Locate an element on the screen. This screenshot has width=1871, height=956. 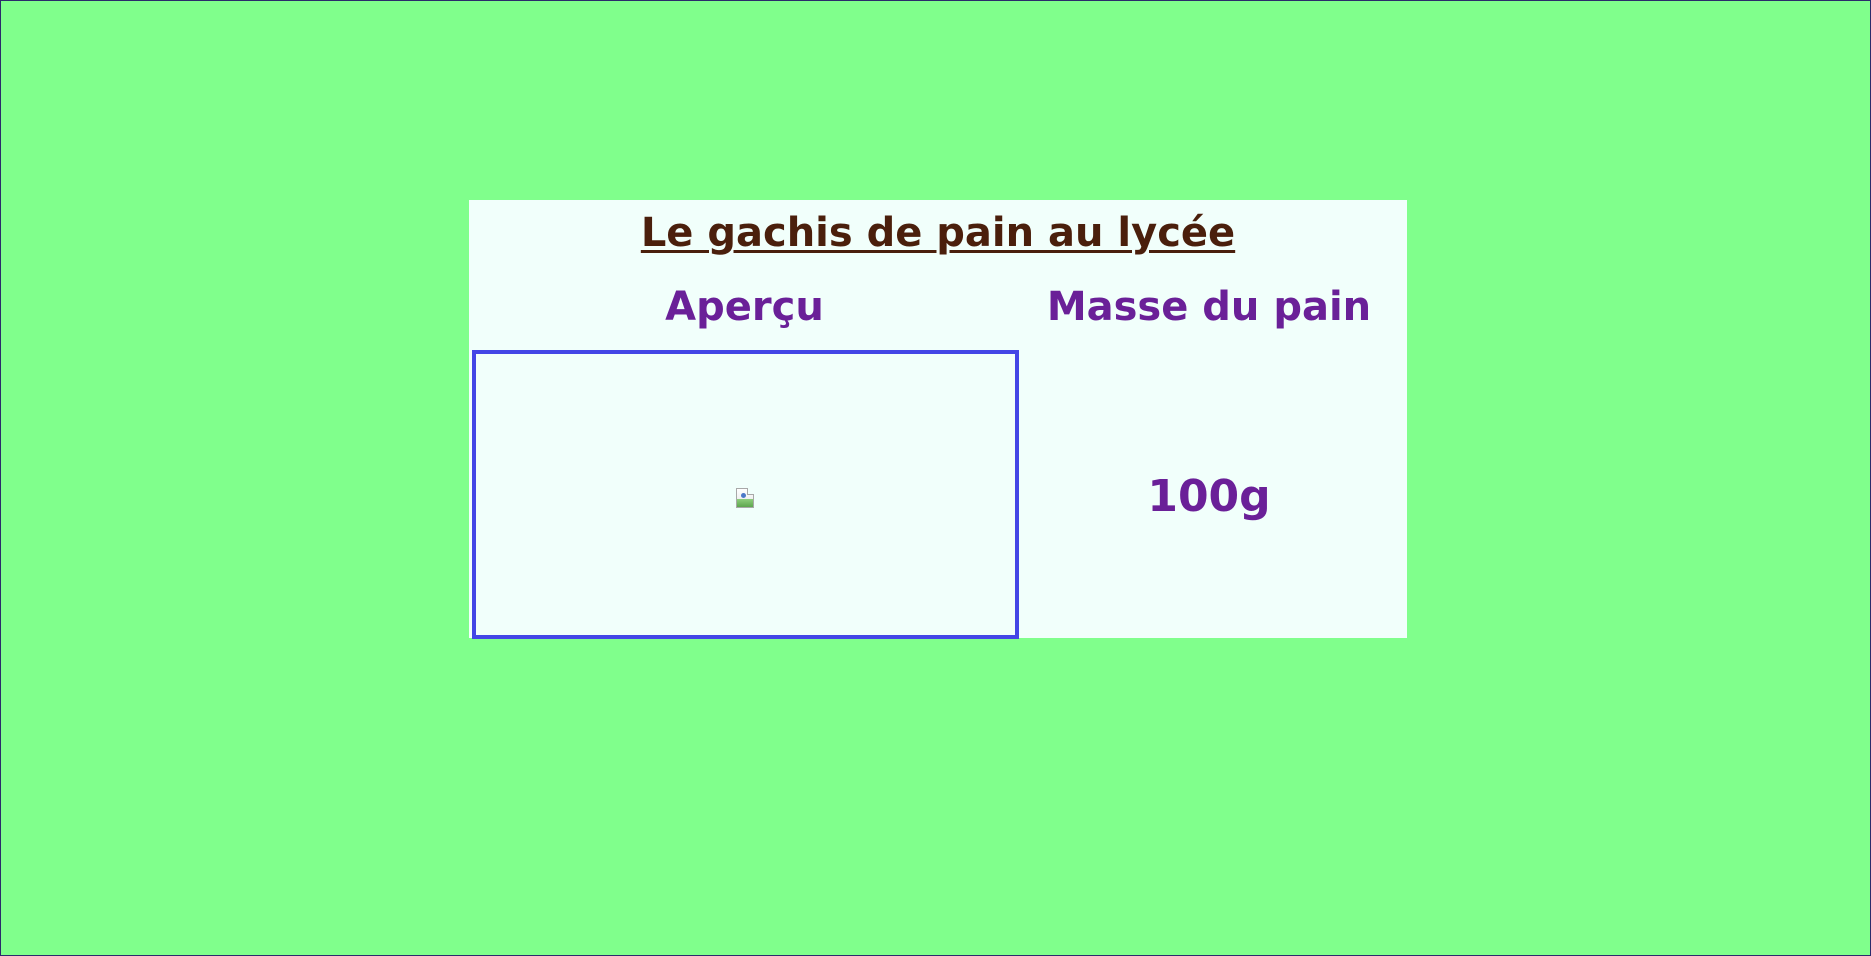
bread-preview-frame is located at coordinates (745, 494).